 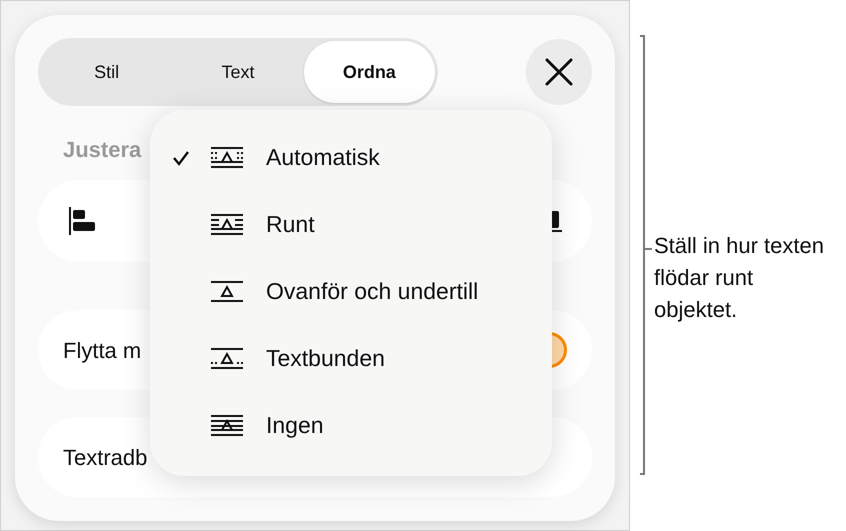 I want to click on setting-label: Flytta m, so click(x=102, y=350).